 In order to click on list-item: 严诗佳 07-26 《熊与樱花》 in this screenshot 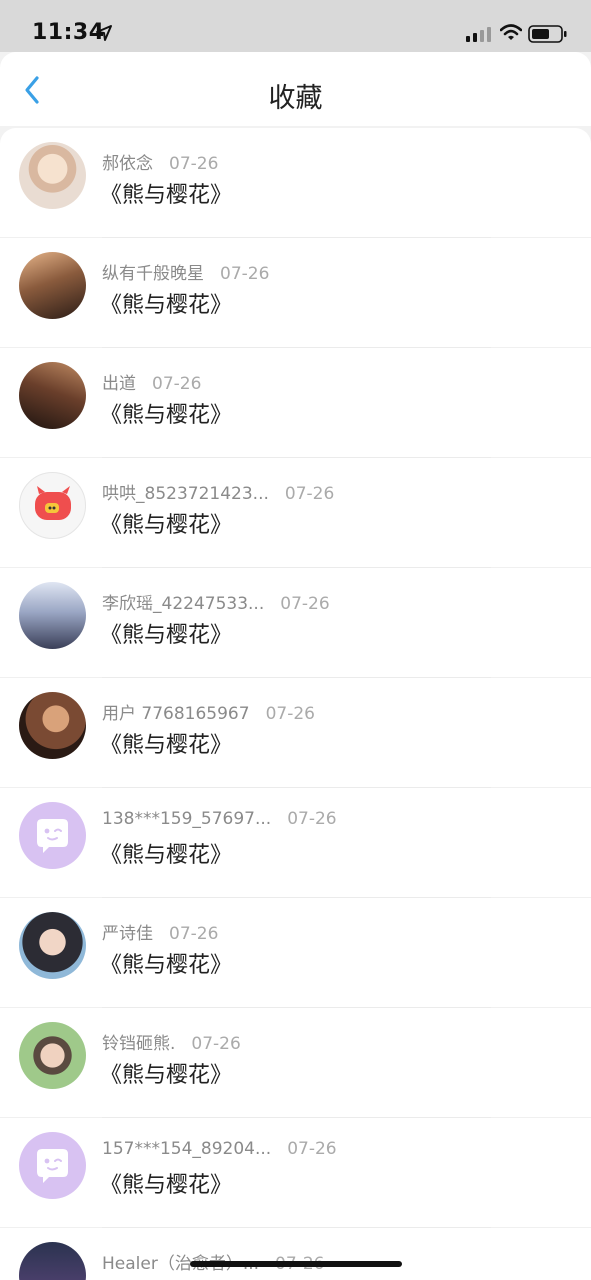, I will do `click(295, 953)`.